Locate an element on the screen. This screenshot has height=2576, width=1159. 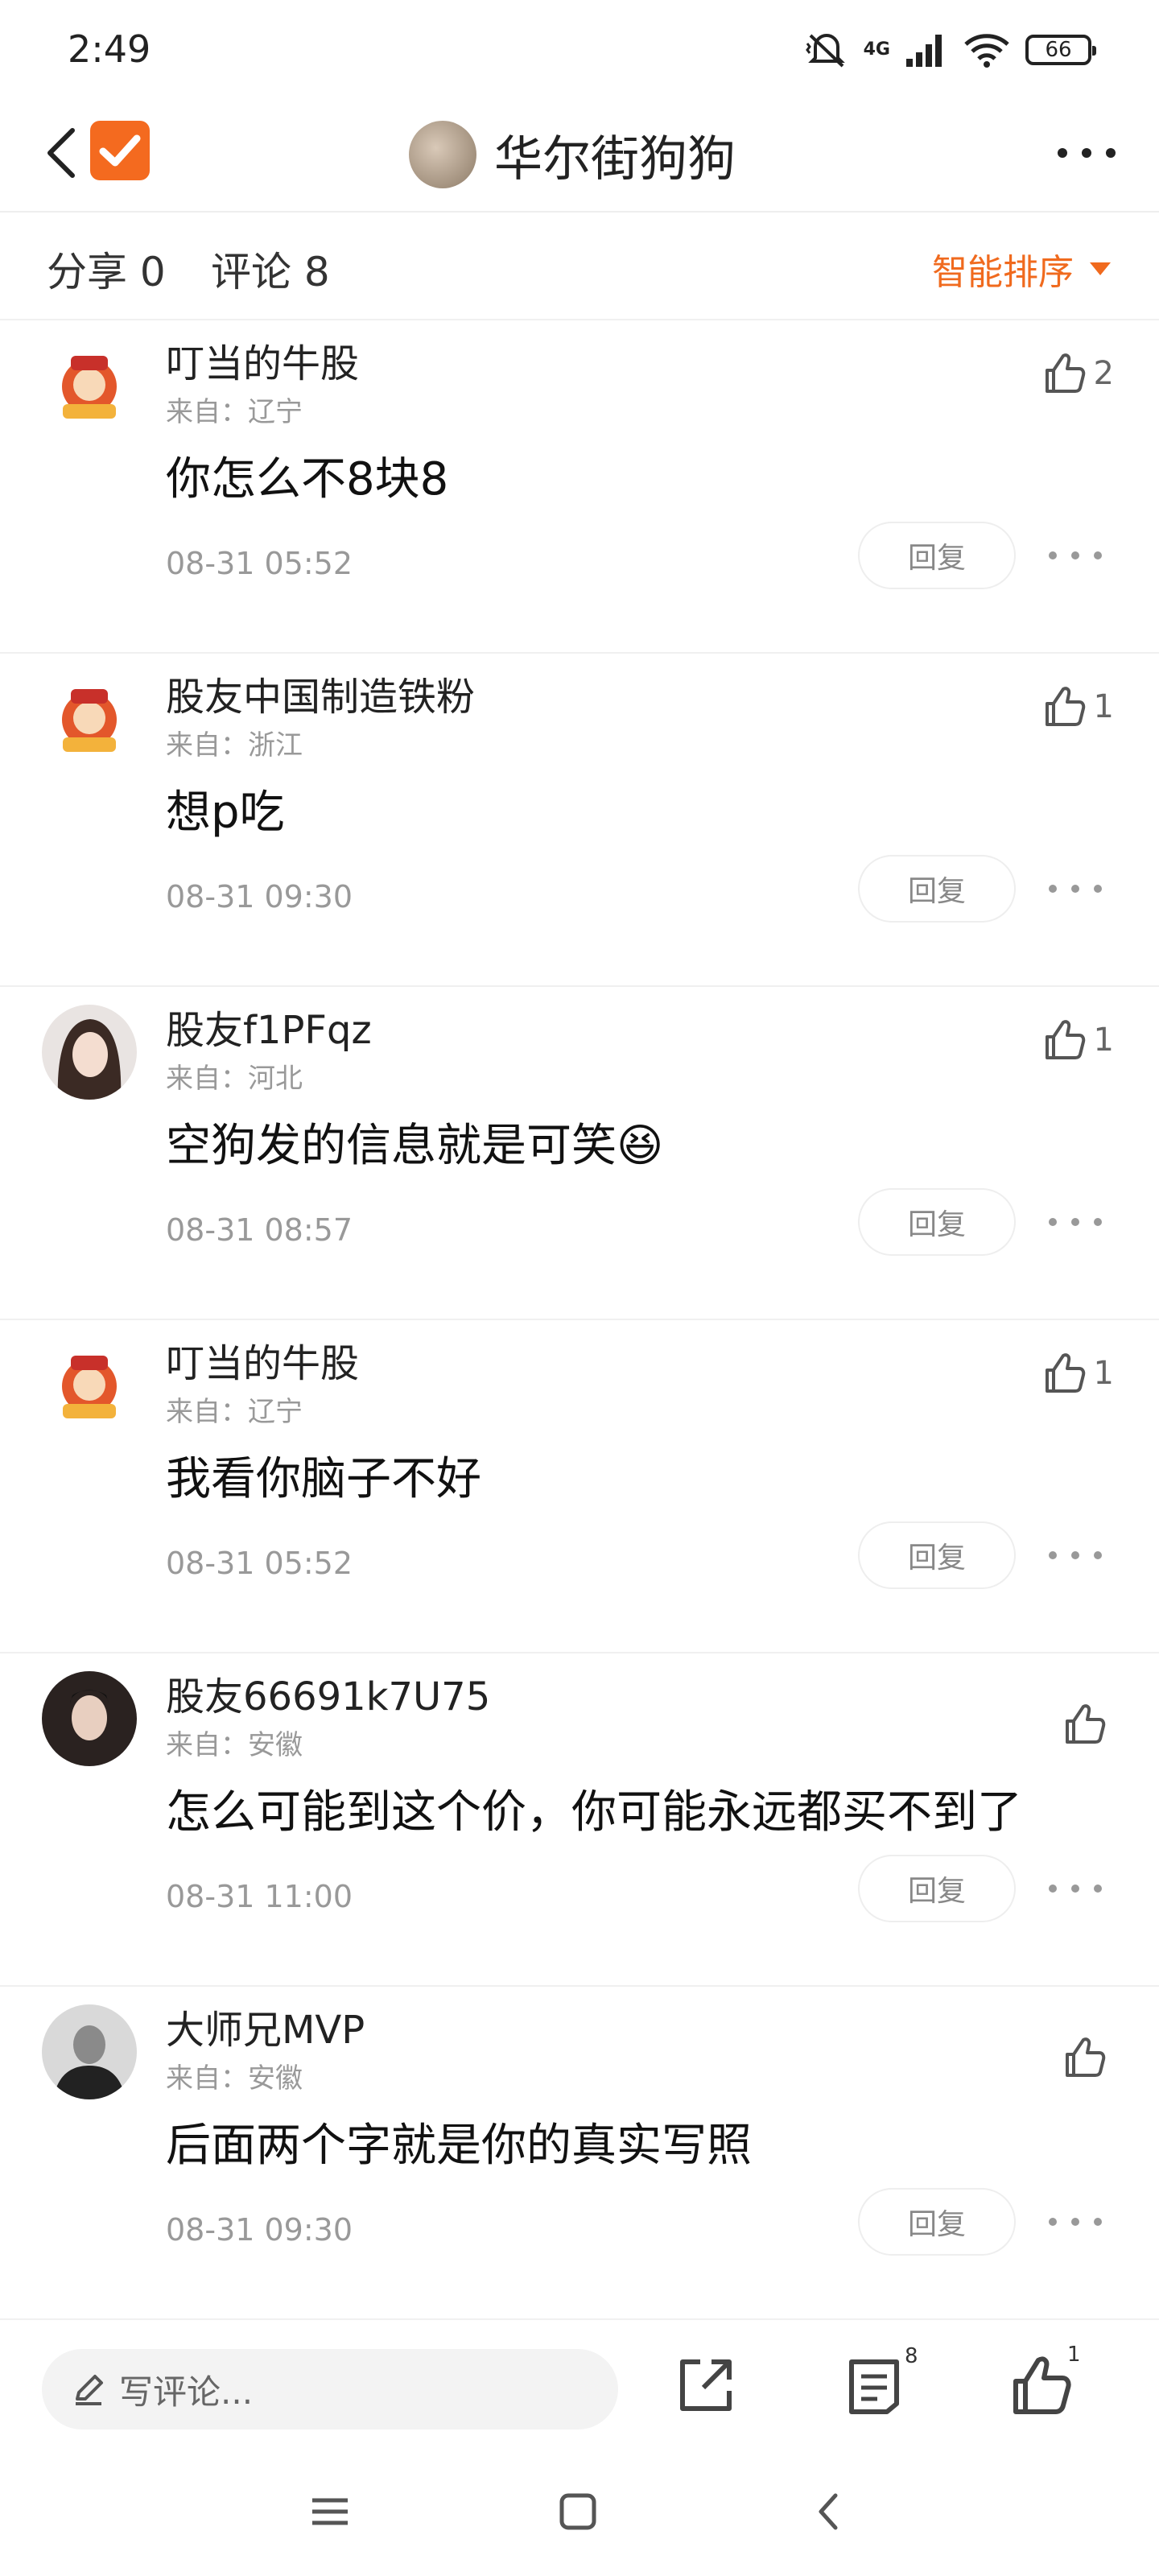
pencil-icon is located at coordinates (89, 2390).